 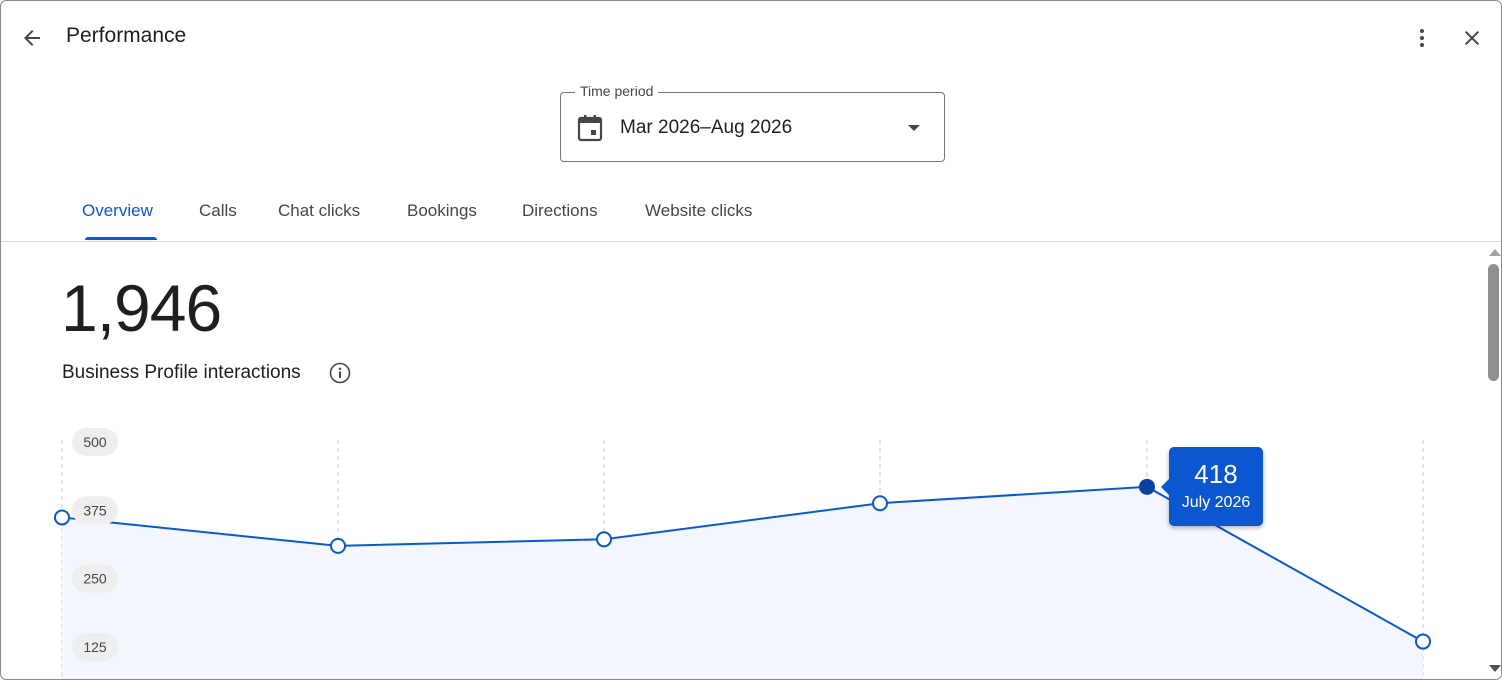 I want to click on time-period-label: Time period, so click(x=617, y=91).